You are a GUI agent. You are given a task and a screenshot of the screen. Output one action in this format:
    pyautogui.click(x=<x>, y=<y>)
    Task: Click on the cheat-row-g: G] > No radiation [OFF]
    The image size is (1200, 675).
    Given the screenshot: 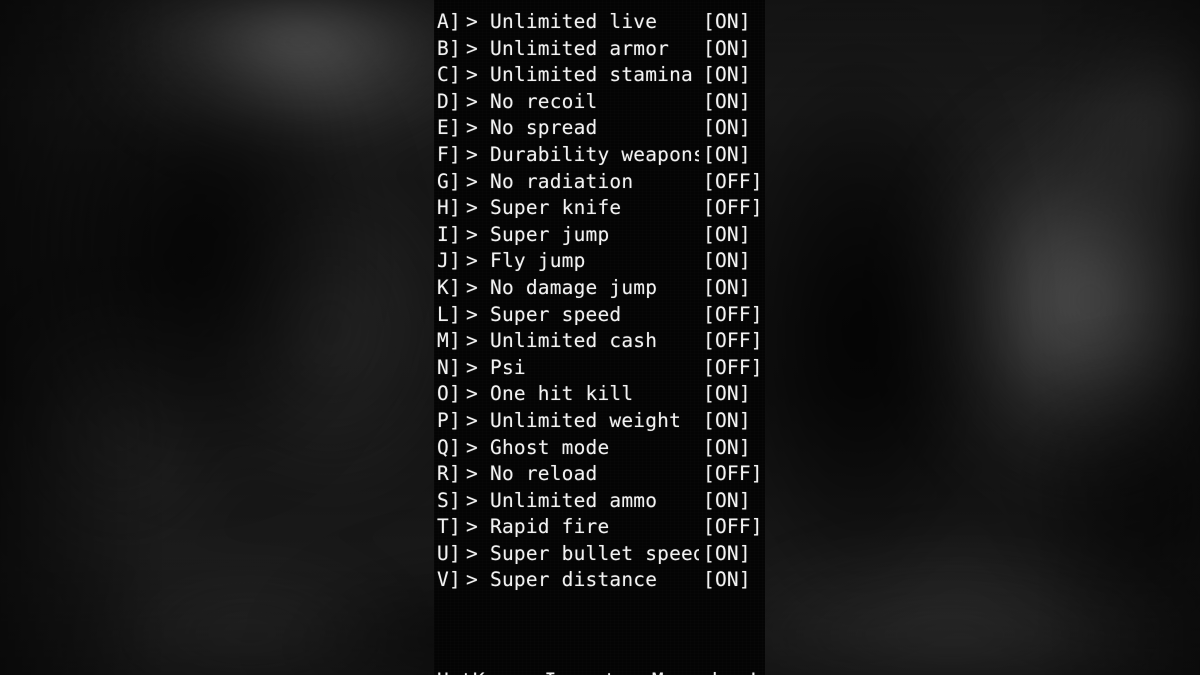 What is the action you would take?
    pyautogui.click(x=599, y=182)
    